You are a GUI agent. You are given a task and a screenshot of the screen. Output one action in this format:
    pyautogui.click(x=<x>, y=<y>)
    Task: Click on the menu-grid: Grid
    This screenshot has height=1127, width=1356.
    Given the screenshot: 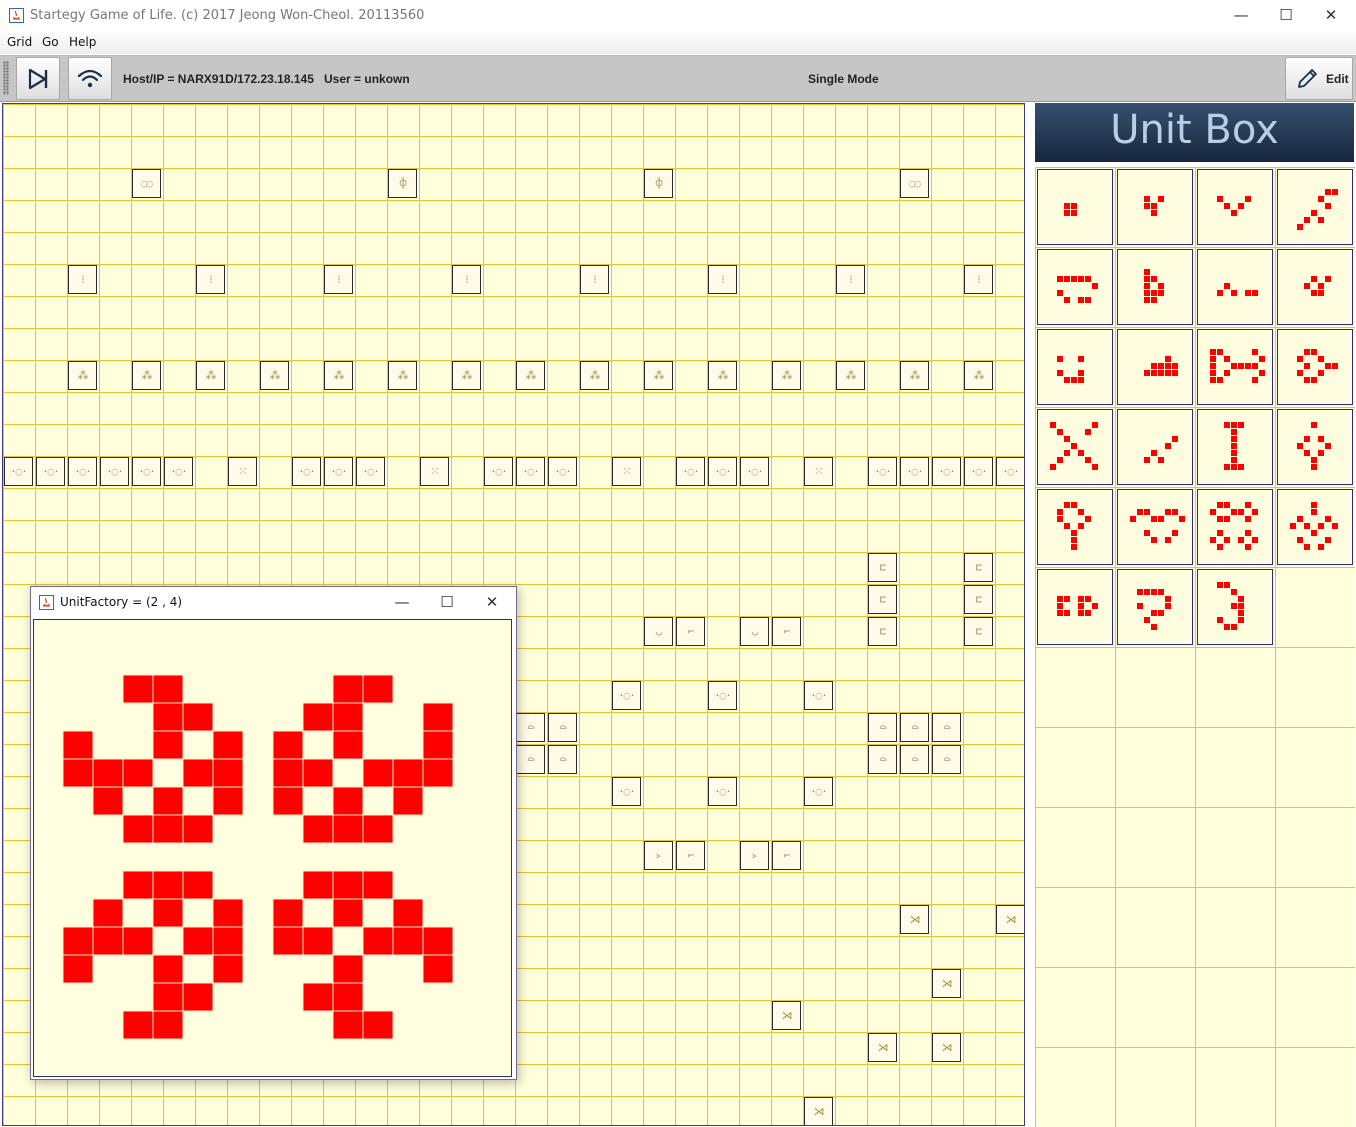 What is the action you would take?
    pyautogui.click(x=19, y=42)
    